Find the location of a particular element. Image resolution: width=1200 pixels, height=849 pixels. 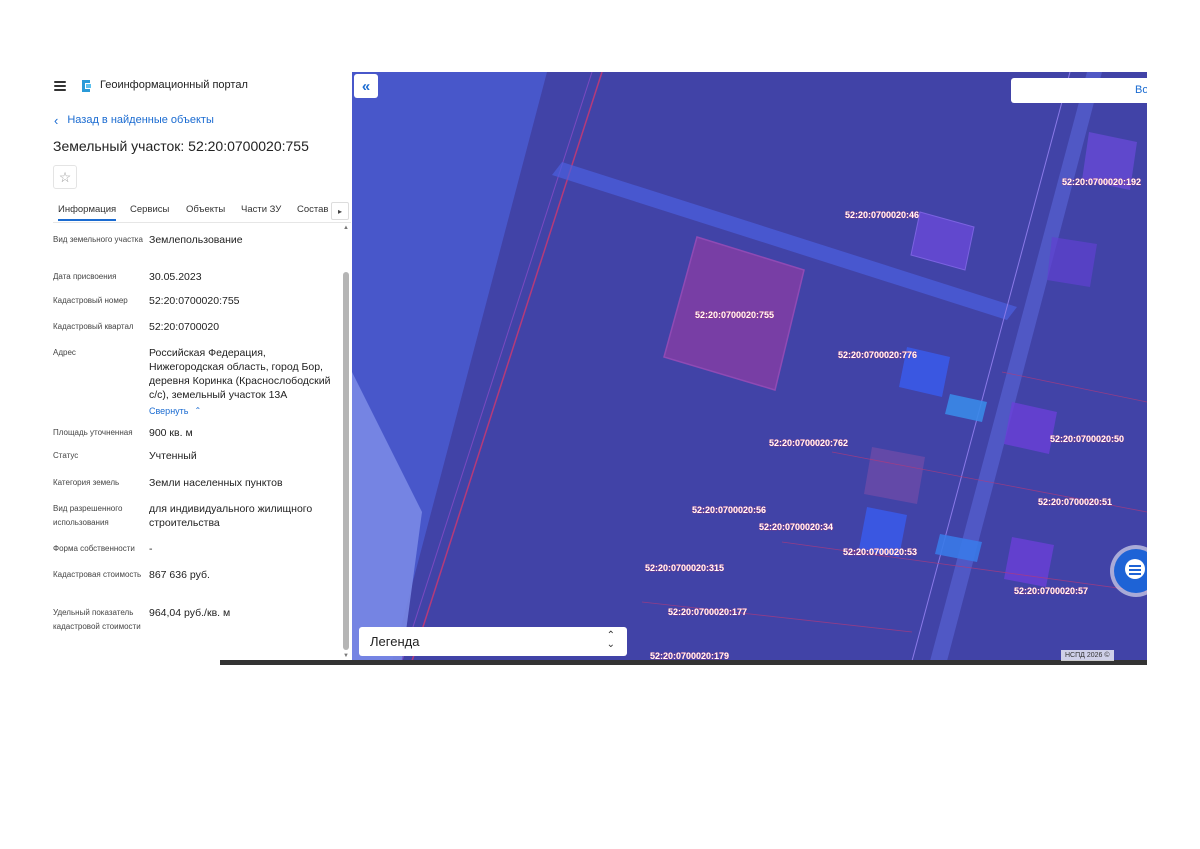

land-type-label: Вид земельного участка is located at coordinates (98, 239).